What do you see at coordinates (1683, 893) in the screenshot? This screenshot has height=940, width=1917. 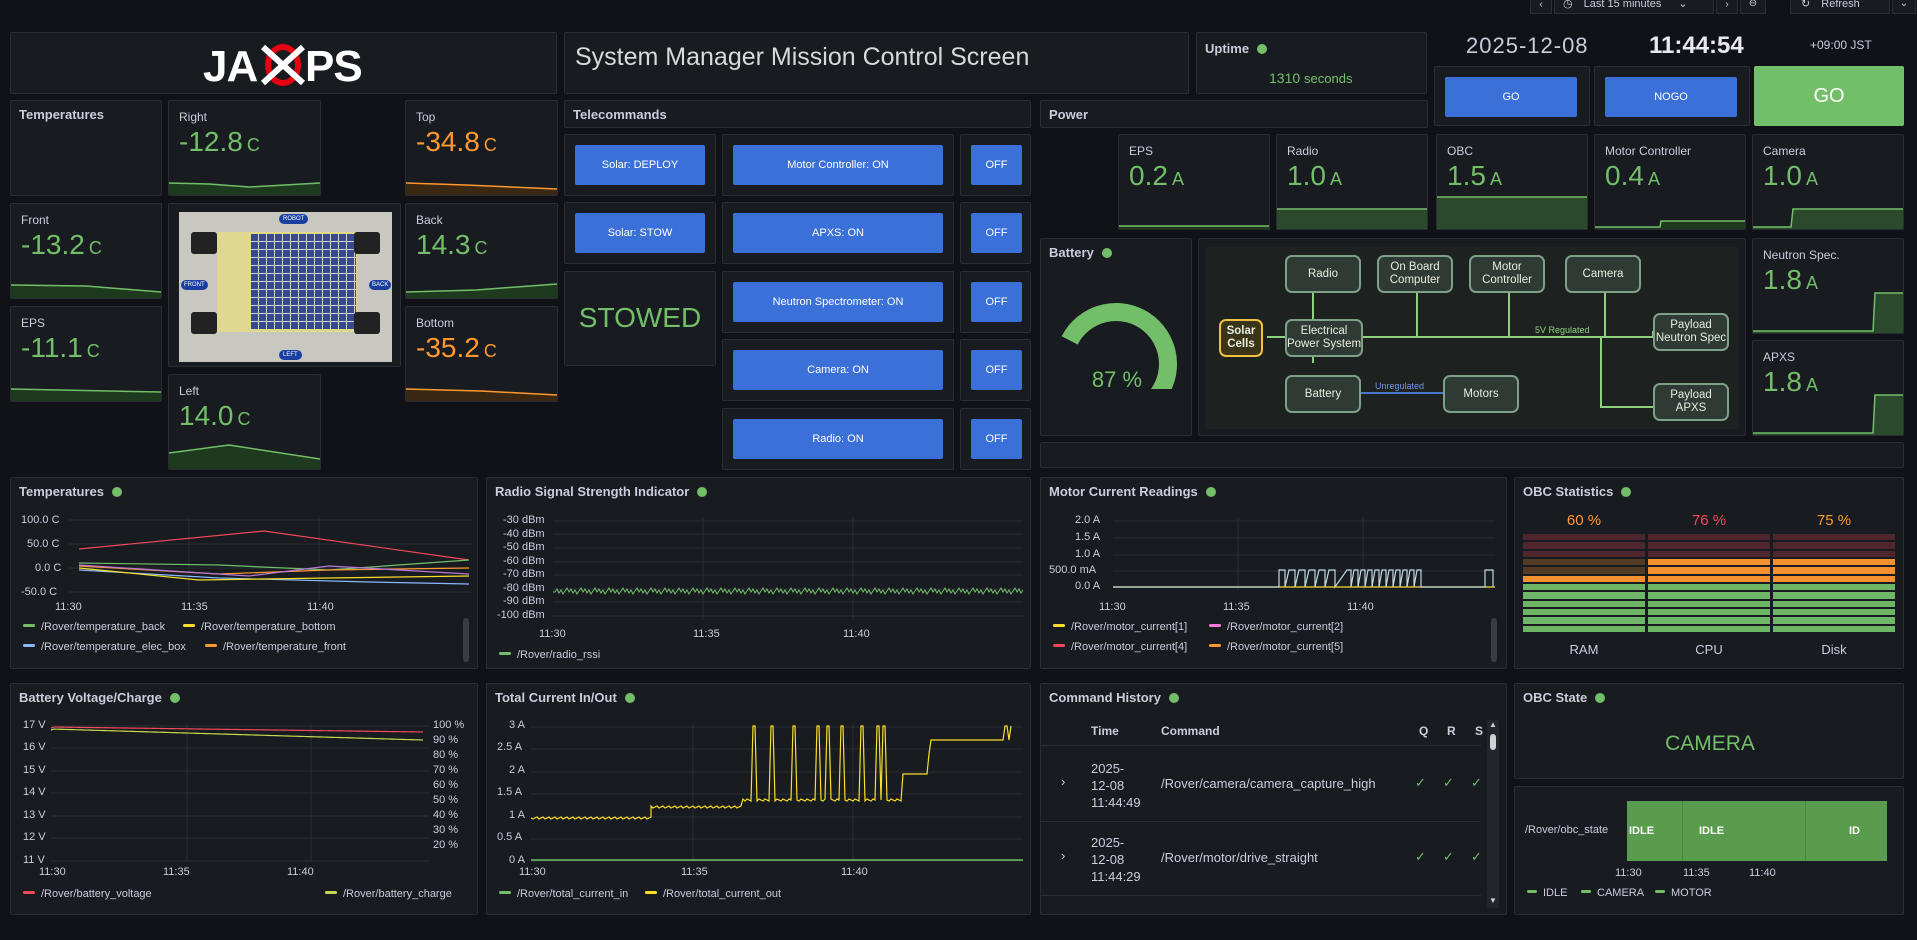 I see `legend-item: MOTOR` at bounding box center [1683, 893].